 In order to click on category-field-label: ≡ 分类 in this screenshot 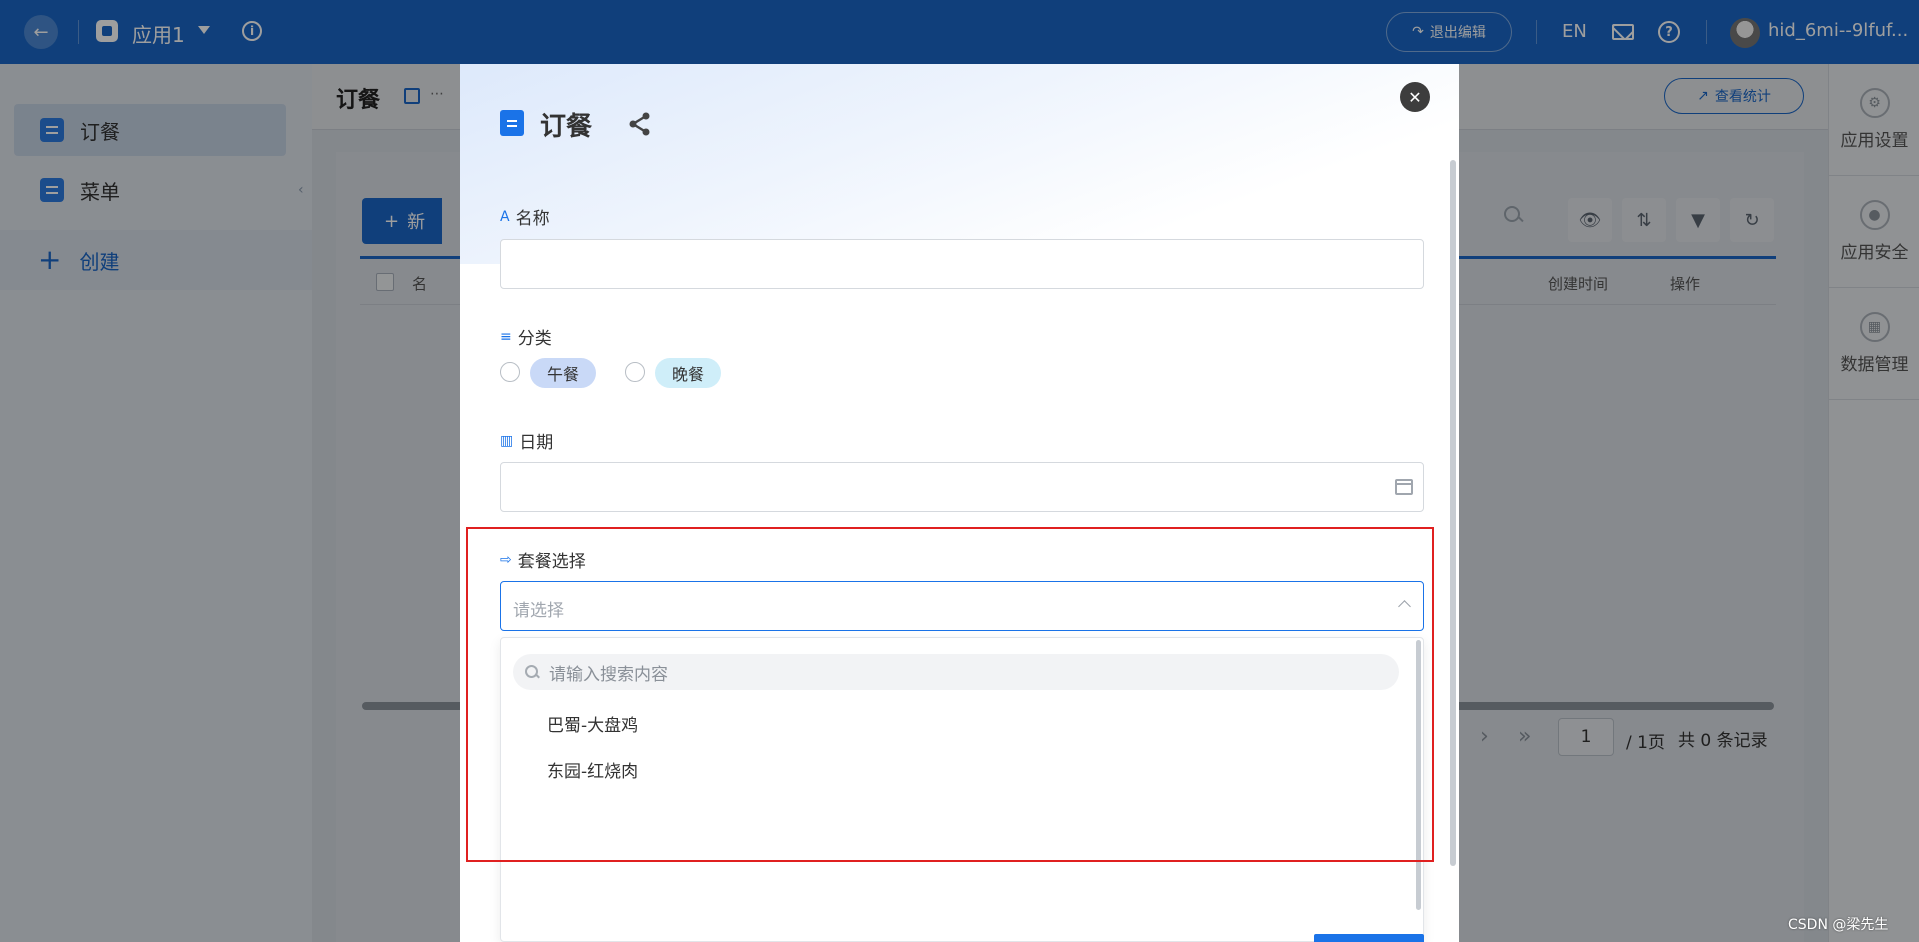, I will do `click(526, 337)`.